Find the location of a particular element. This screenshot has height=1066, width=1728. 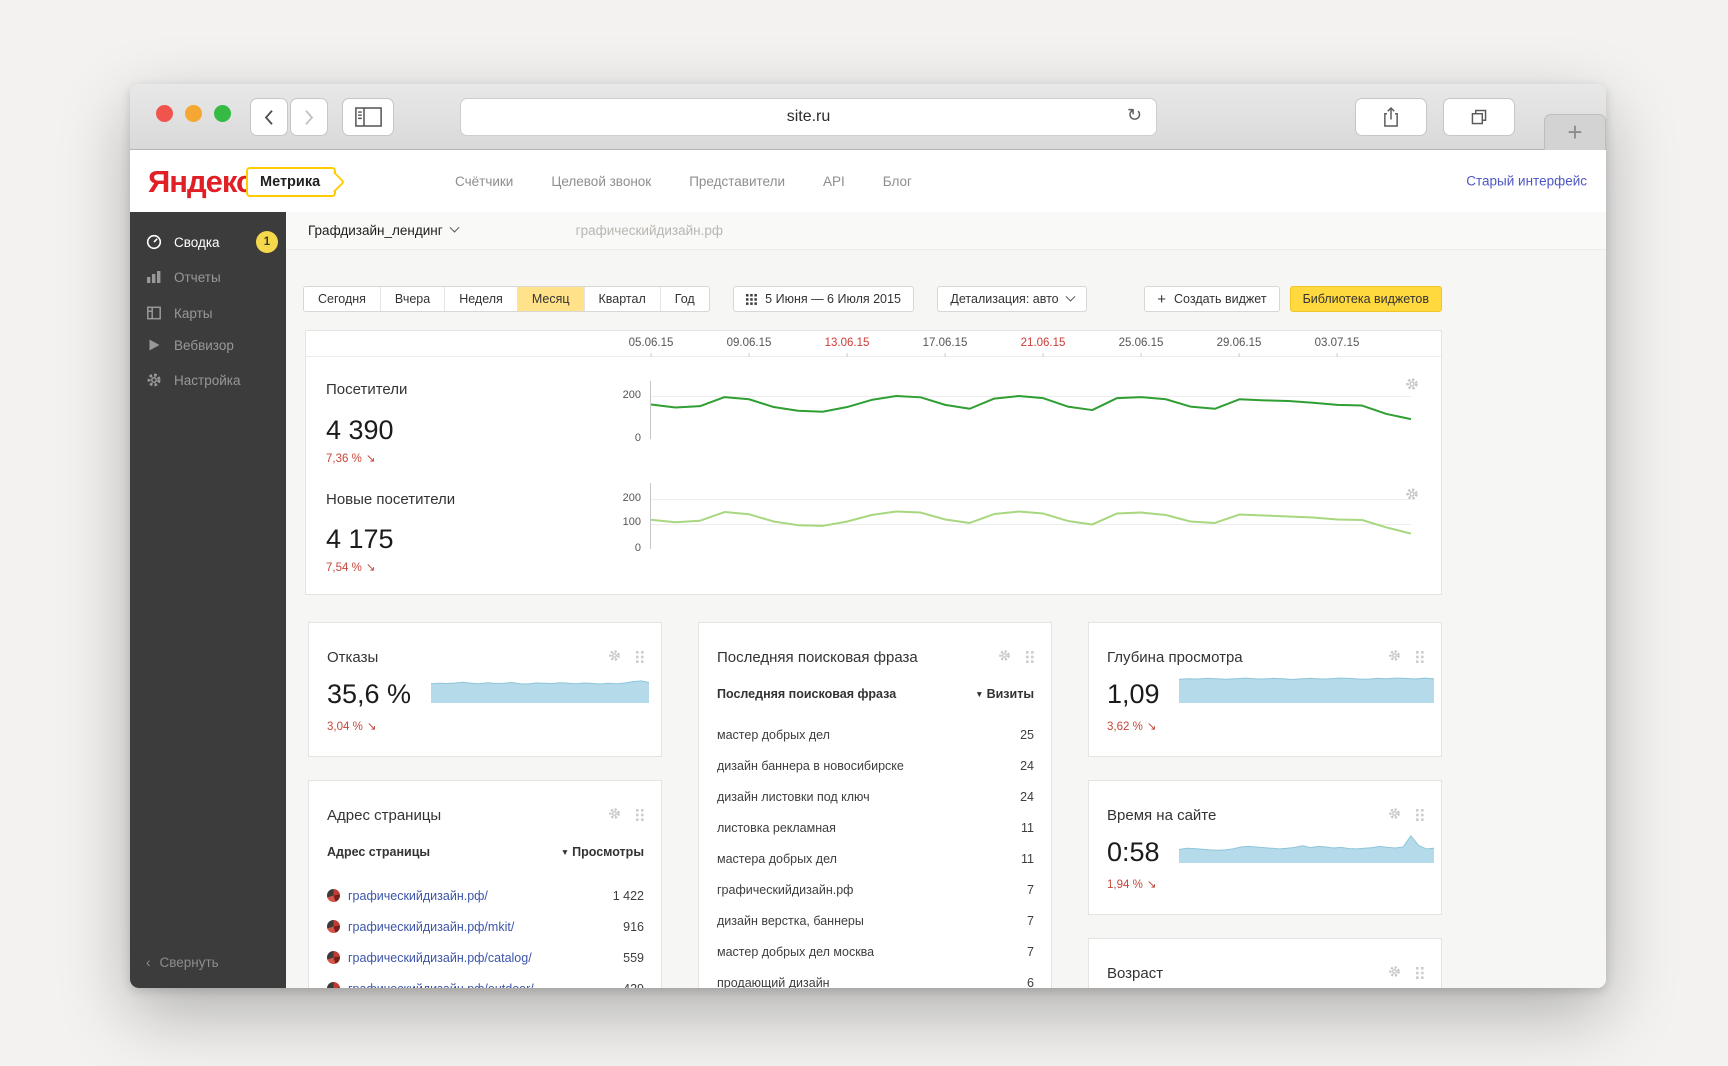

sidebar-item-label: Отчеты is located at coordinates (197, 277).